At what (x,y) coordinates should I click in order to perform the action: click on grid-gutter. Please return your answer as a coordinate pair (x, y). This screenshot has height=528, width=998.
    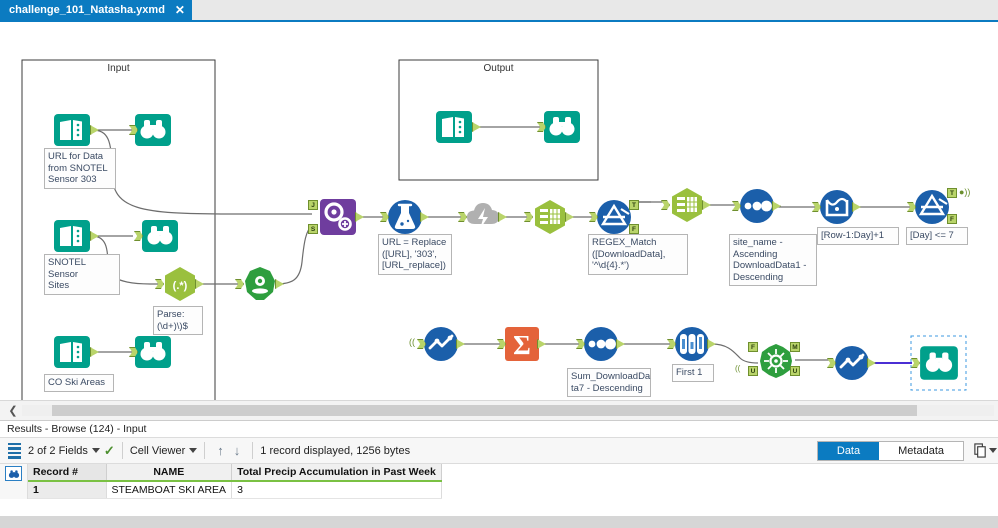
    Looking at the image, I should click on (14, 481).